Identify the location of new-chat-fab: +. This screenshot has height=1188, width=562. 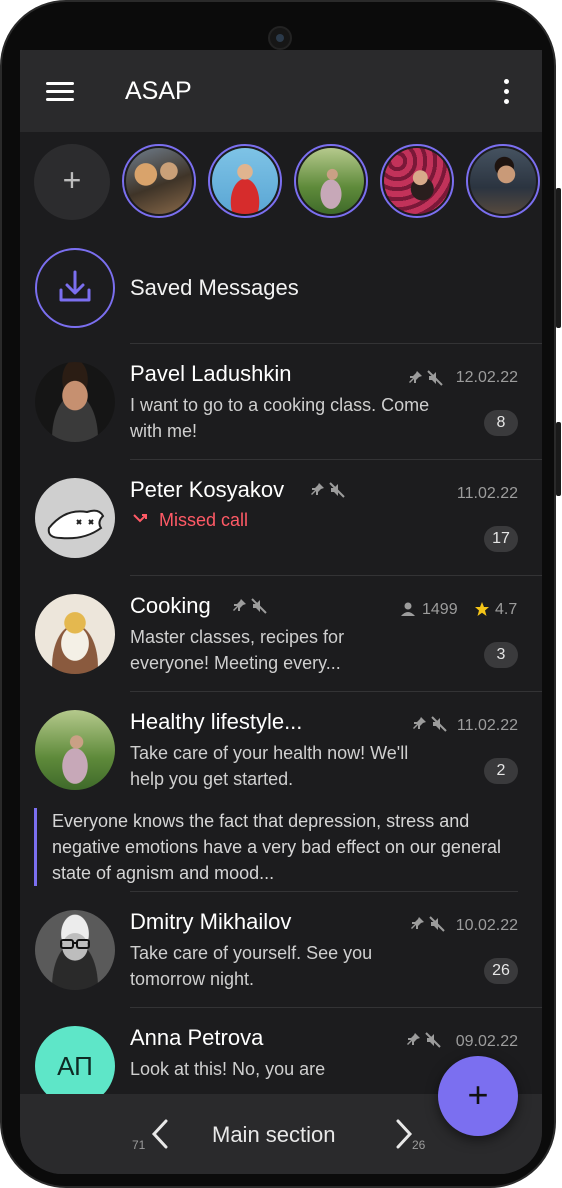
(478, 1096).